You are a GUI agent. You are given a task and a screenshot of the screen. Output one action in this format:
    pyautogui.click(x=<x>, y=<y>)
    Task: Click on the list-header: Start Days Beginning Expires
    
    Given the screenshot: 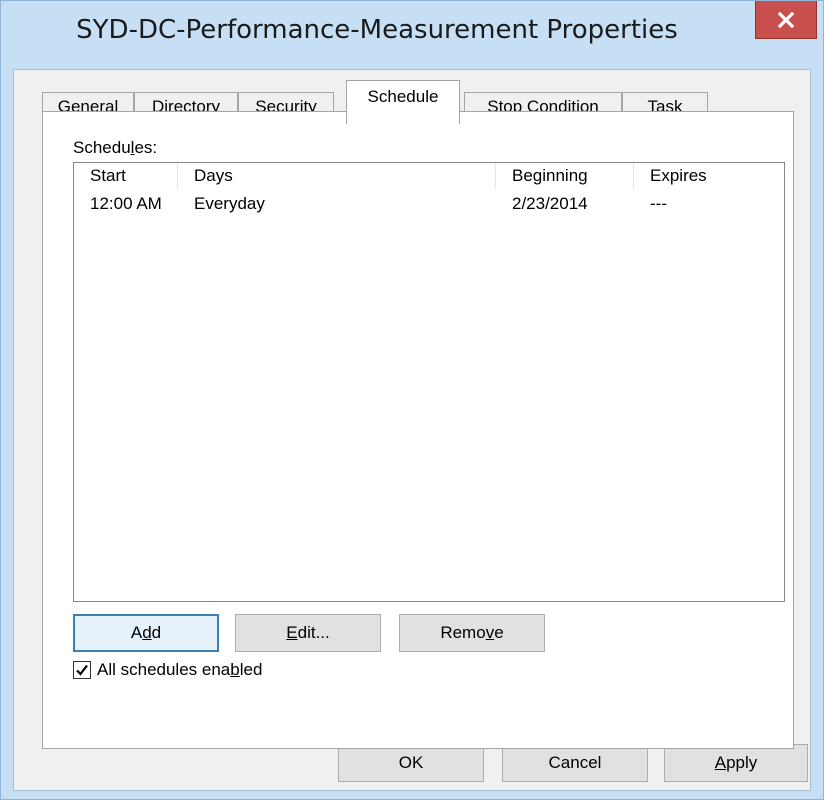 What is the action you would take?
    pyautogui.click(x=429, y=176)
    